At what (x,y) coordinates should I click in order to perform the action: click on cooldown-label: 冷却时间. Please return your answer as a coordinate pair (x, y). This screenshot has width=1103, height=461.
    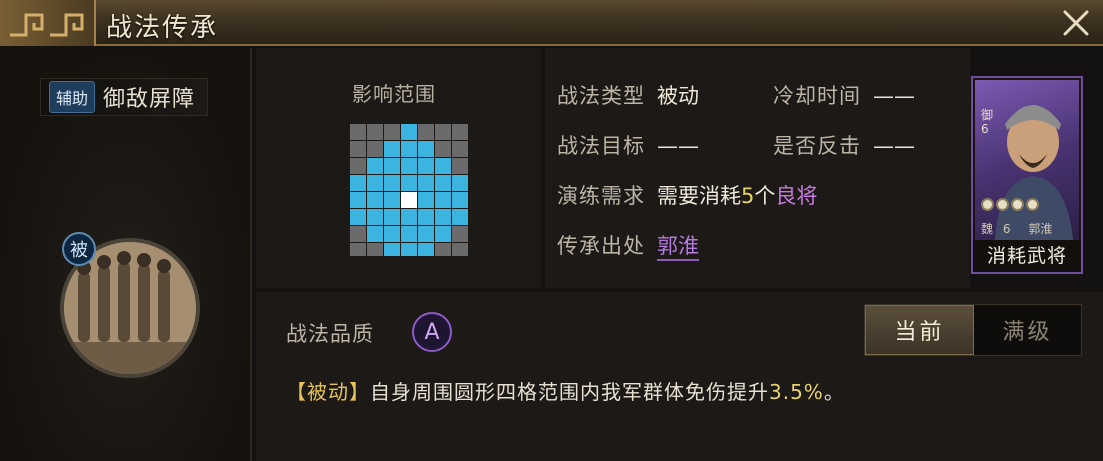
    Looking at the image, I should click on (817, 96).